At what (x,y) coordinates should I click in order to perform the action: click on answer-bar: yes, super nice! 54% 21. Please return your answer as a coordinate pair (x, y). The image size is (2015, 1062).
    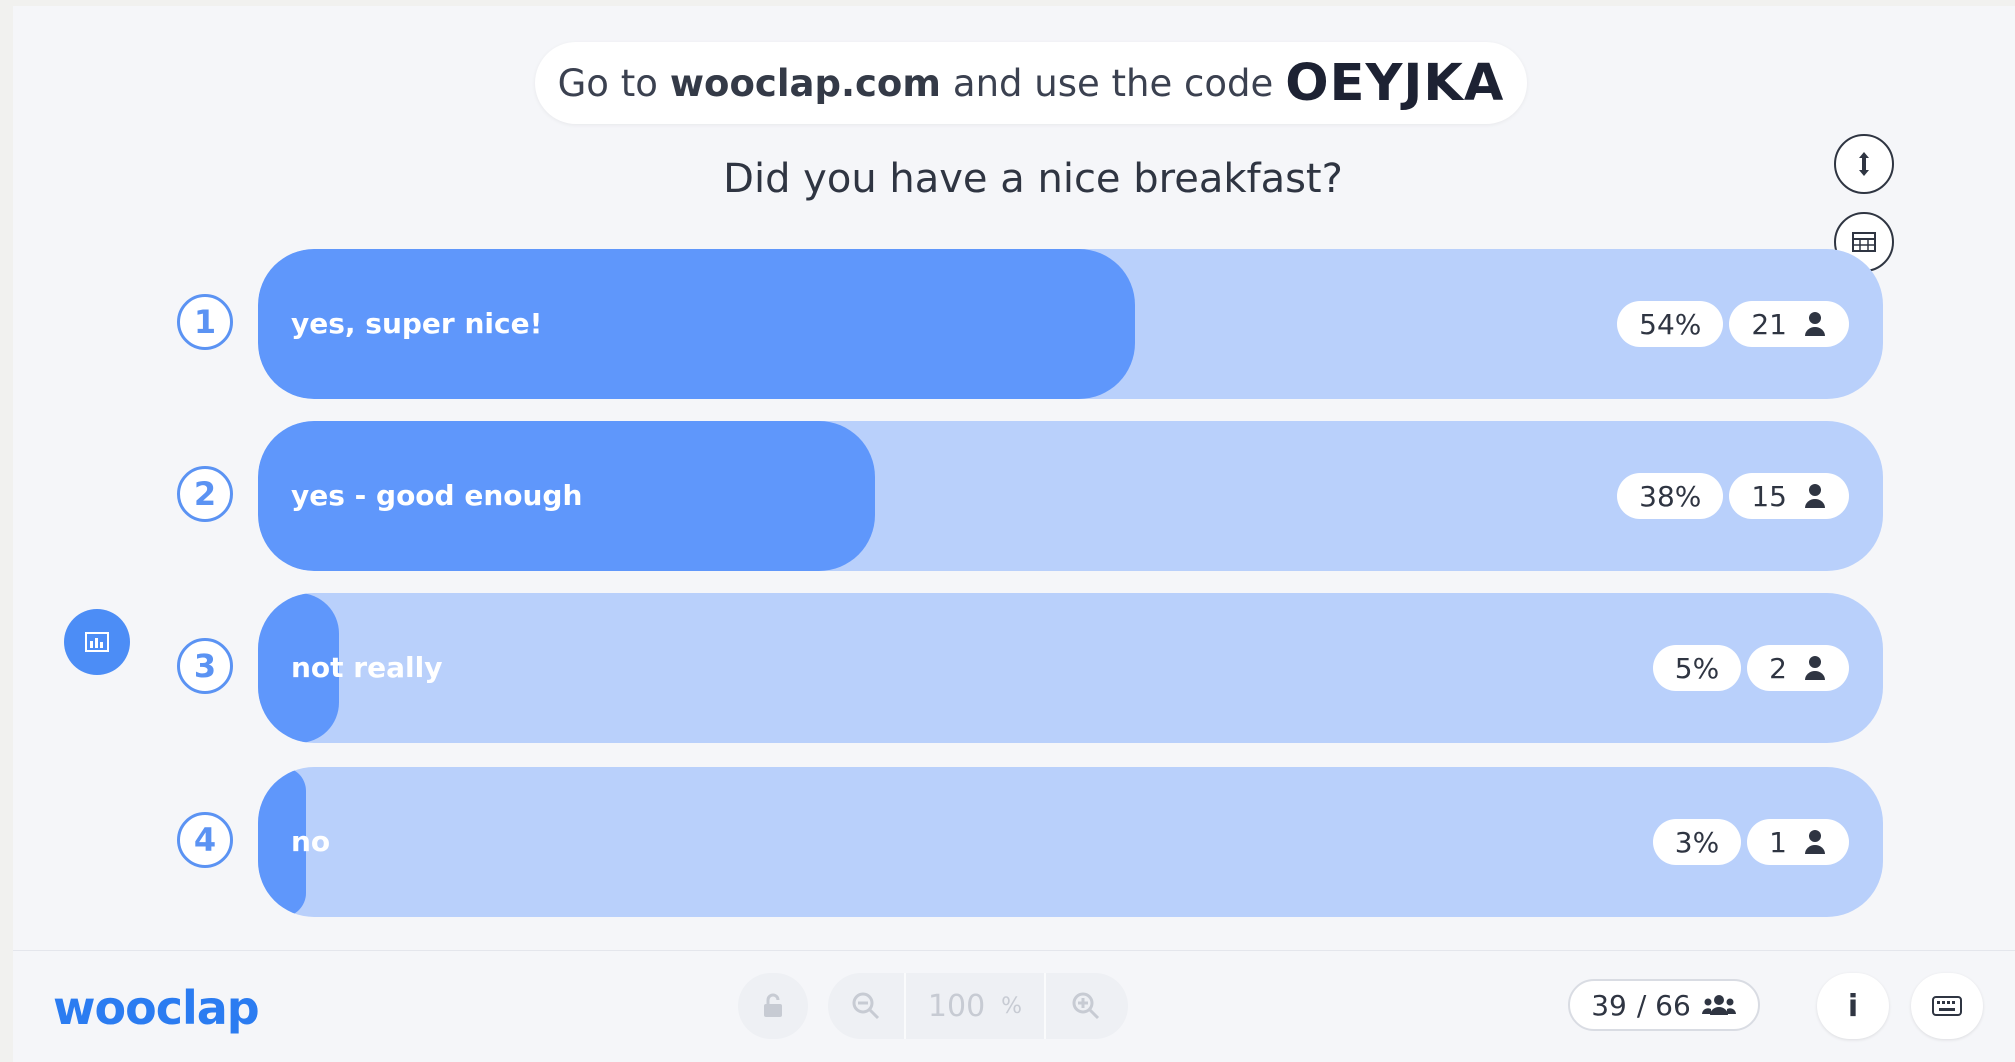
    Looking at the image, I should click on (1070, 324).